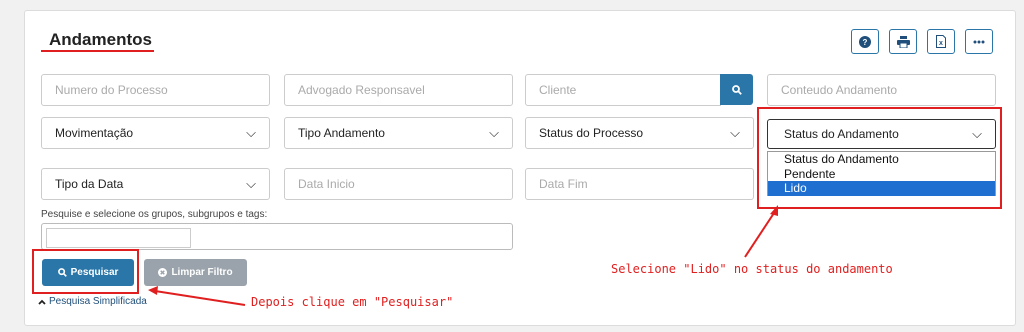  I want to click on annotation-click-pesquisar: Depois clique em "Pesquisar", so click(352, 302).